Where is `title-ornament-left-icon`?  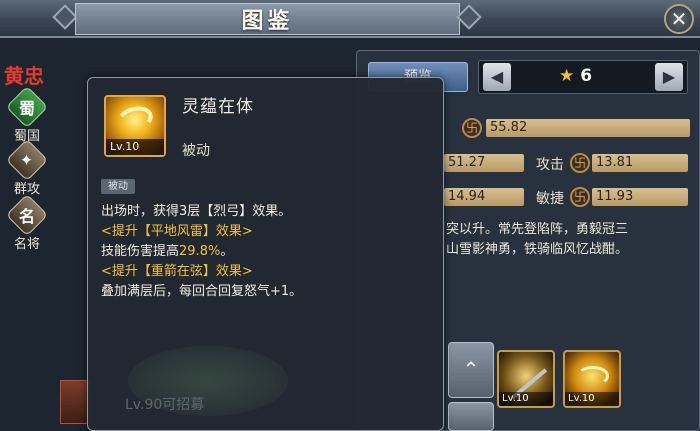 title-ornament-left-icon is located at coordinates (65, 17).